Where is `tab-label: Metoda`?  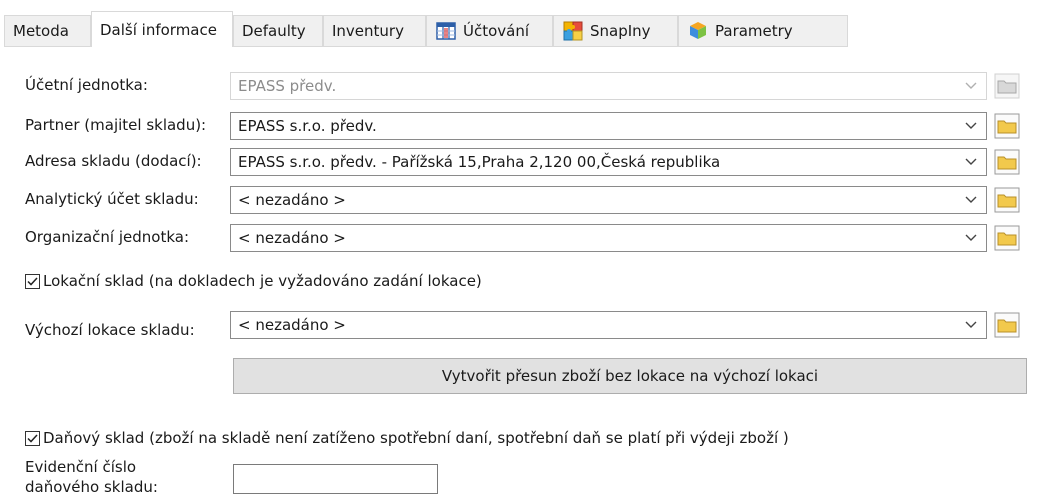
tab-label: Metoda is located at coordinates (41, 31).